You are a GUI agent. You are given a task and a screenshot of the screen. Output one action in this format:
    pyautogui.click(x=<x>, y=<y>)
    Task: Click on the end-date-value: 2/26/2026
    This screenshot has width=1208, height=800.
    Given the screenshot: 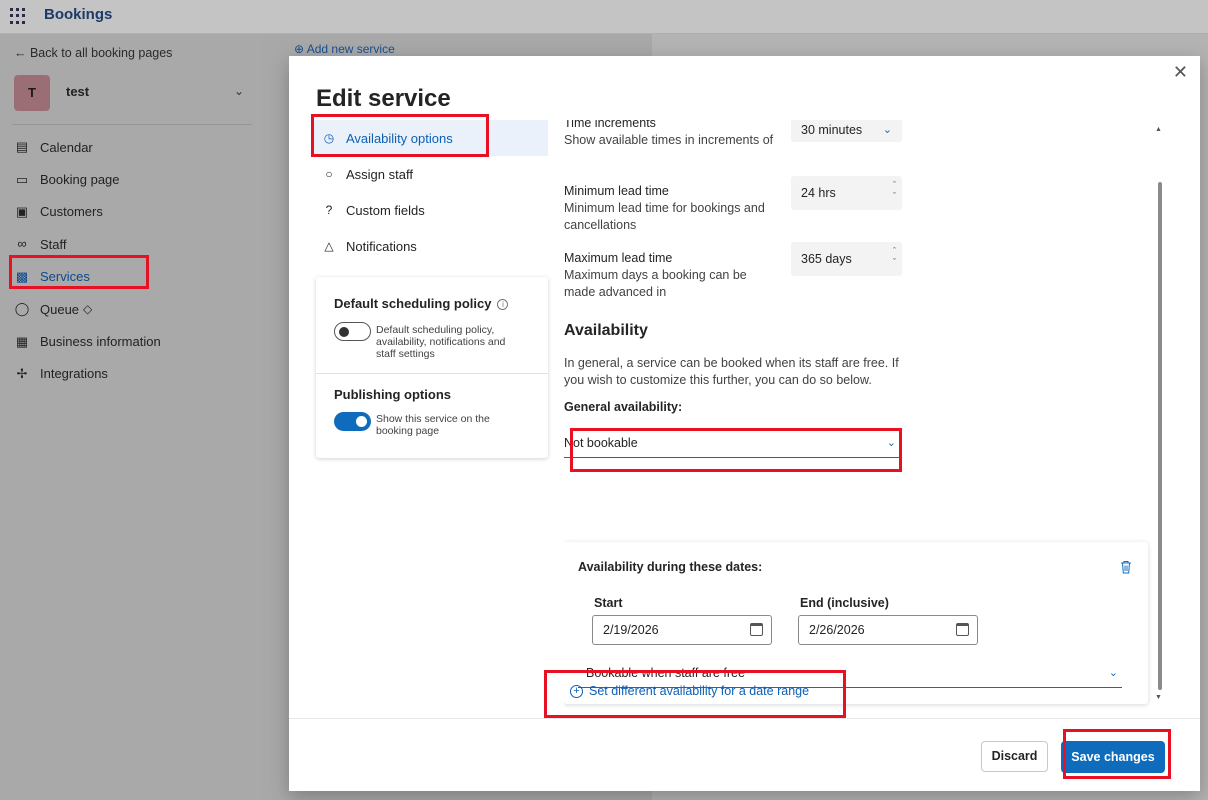 What is the action you would take?
    pyautogui.click(x=837, y=630)
    